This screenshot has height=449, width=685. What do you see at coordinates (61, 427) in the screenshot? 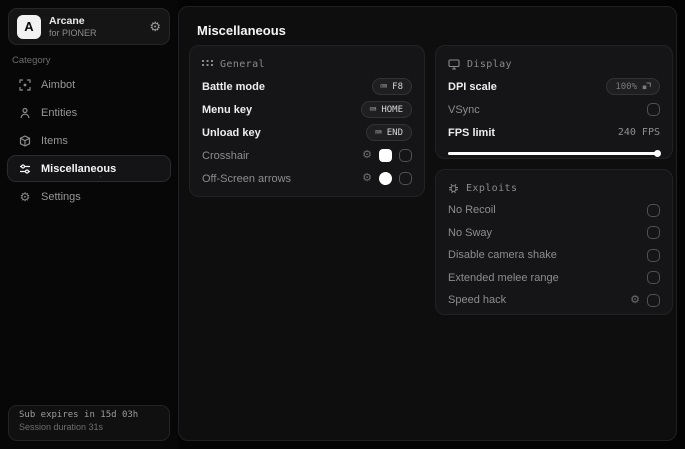
I see `session-duration-text: Session duration 31s` at bounding box center [61, 427].